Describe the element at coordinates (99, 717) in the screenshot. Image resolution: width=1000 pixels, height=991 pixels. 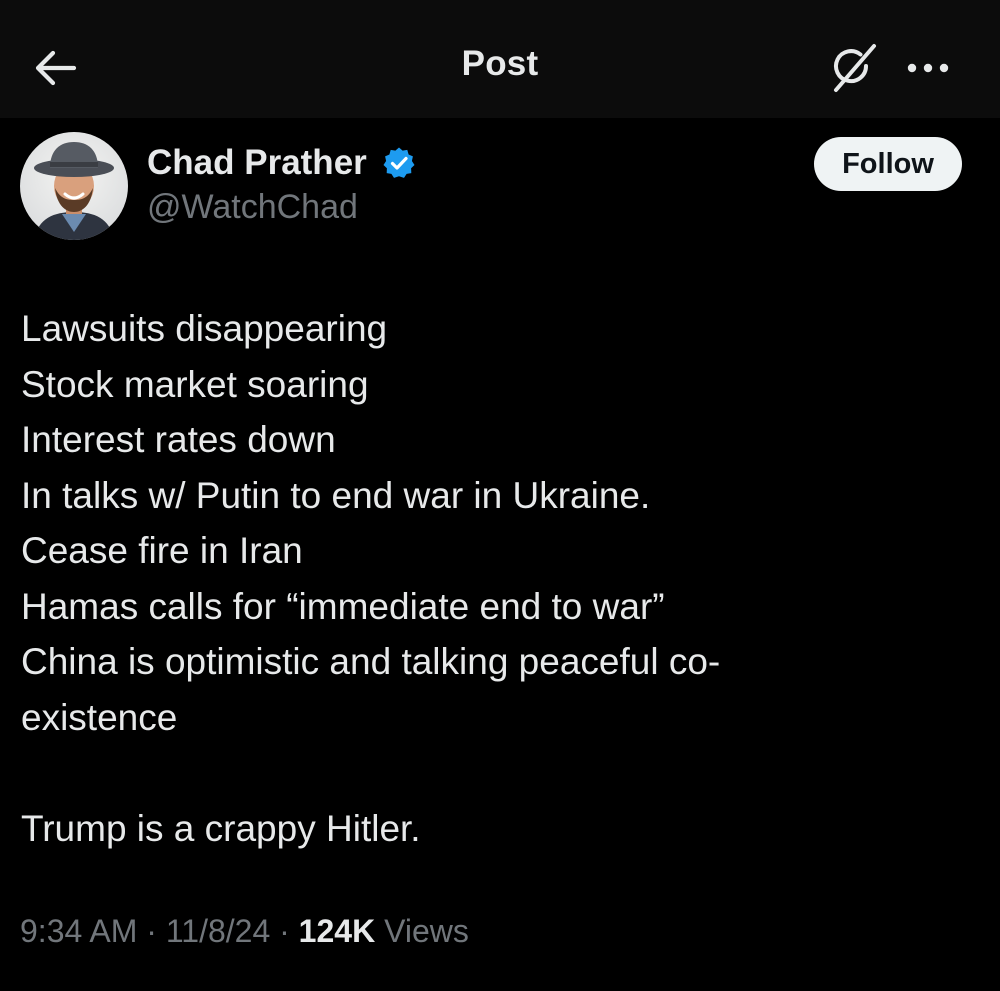
I see `tweet-line: existence` at that location.